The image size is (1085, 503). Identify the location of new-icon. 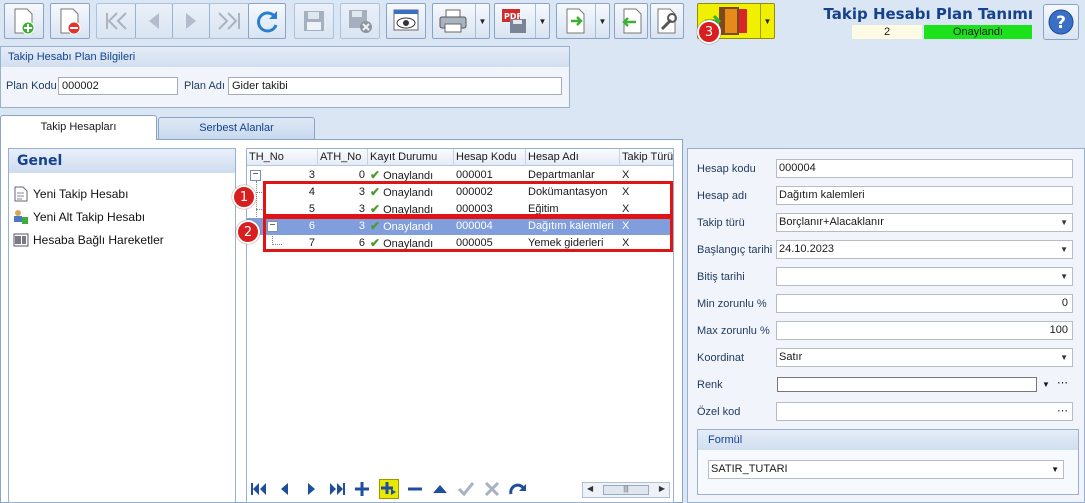
(24, 21).